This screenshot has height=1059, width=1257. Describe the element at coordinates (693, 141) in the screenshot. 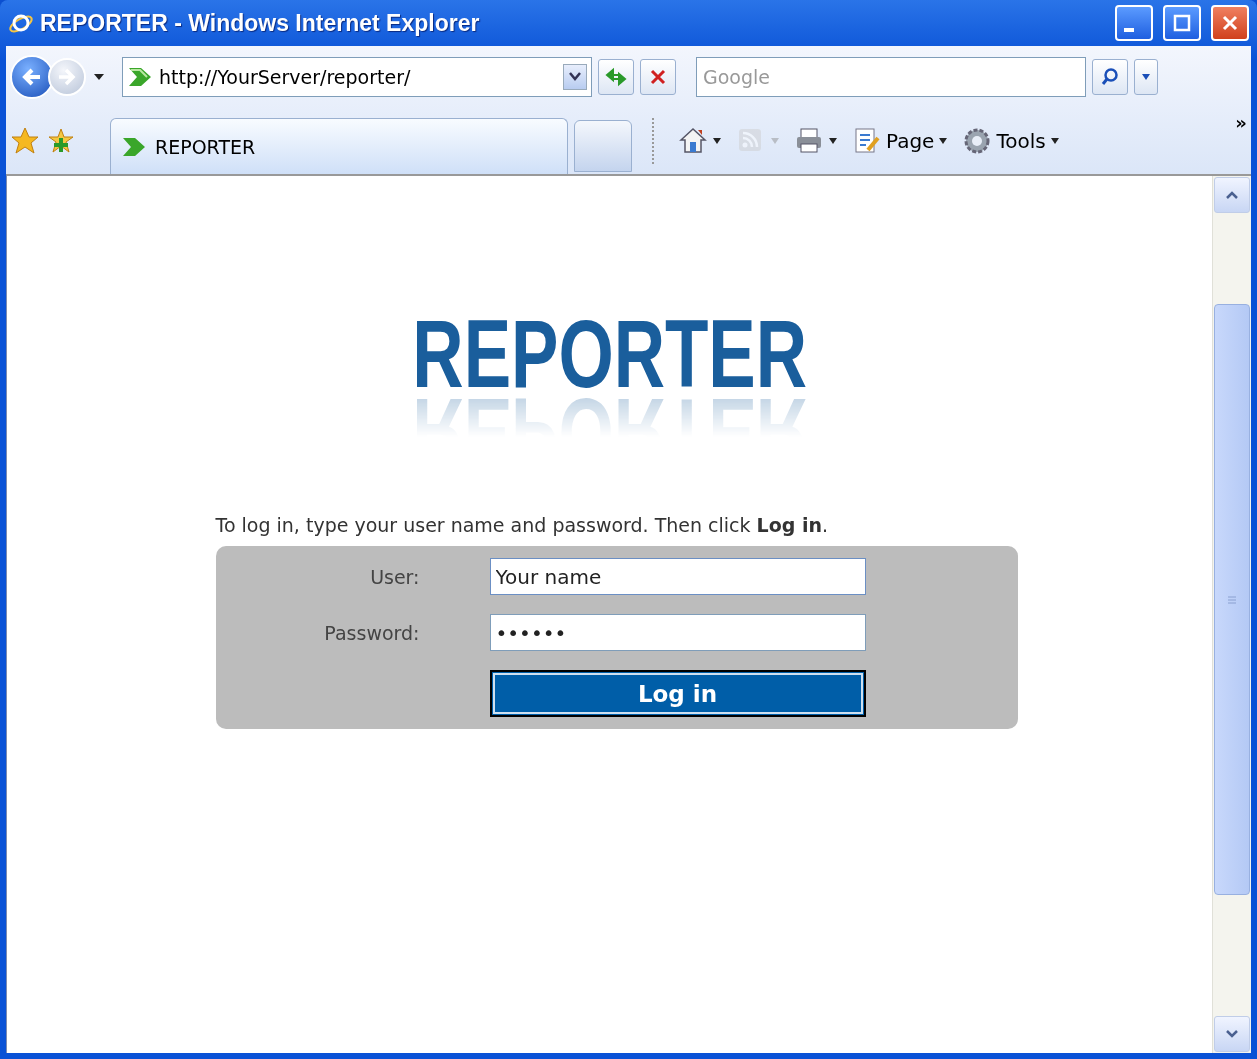

I see `home-icon` at that location.